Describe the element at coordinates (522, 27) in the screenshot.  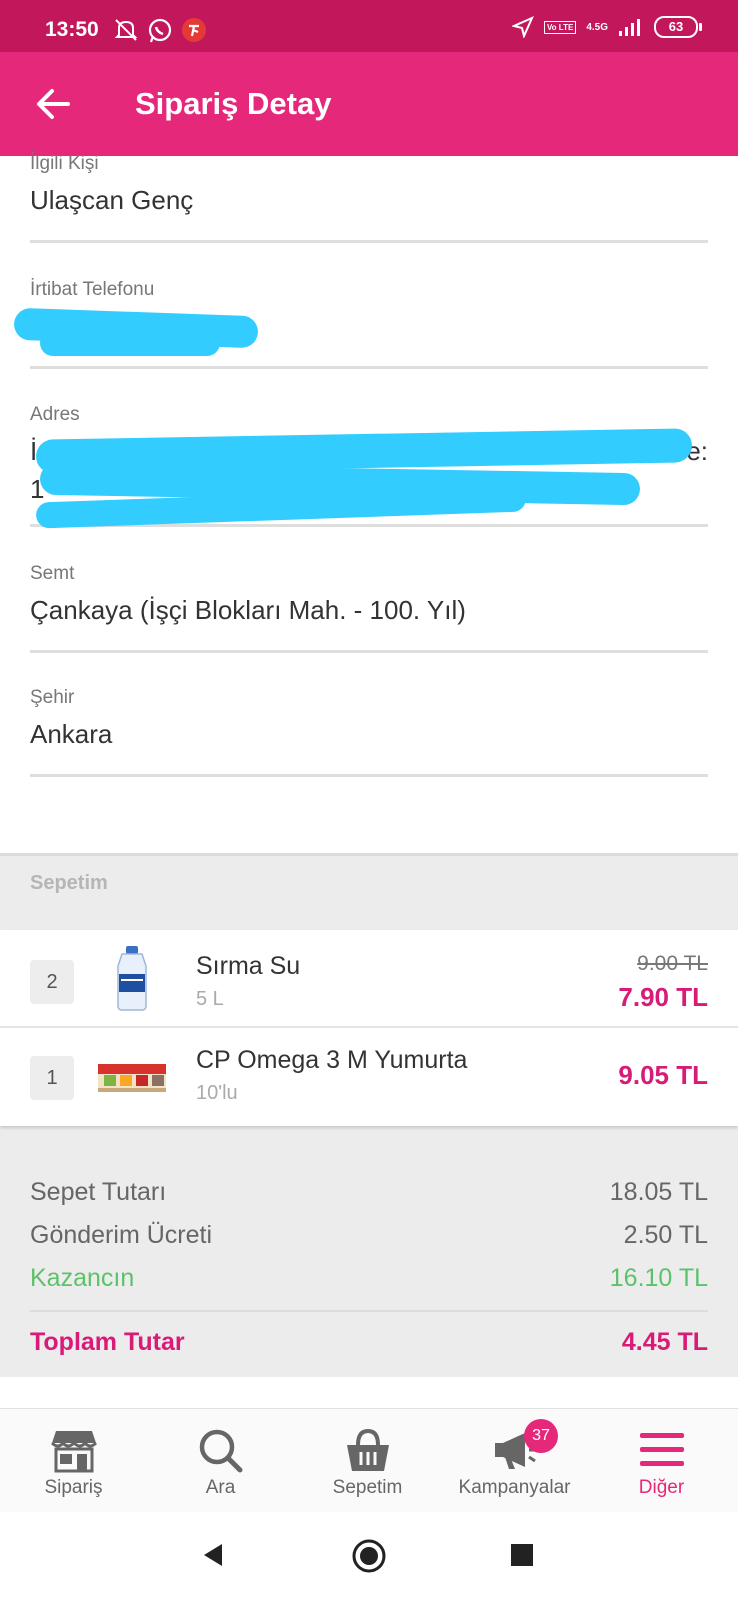
I see `location-icon` at that location.